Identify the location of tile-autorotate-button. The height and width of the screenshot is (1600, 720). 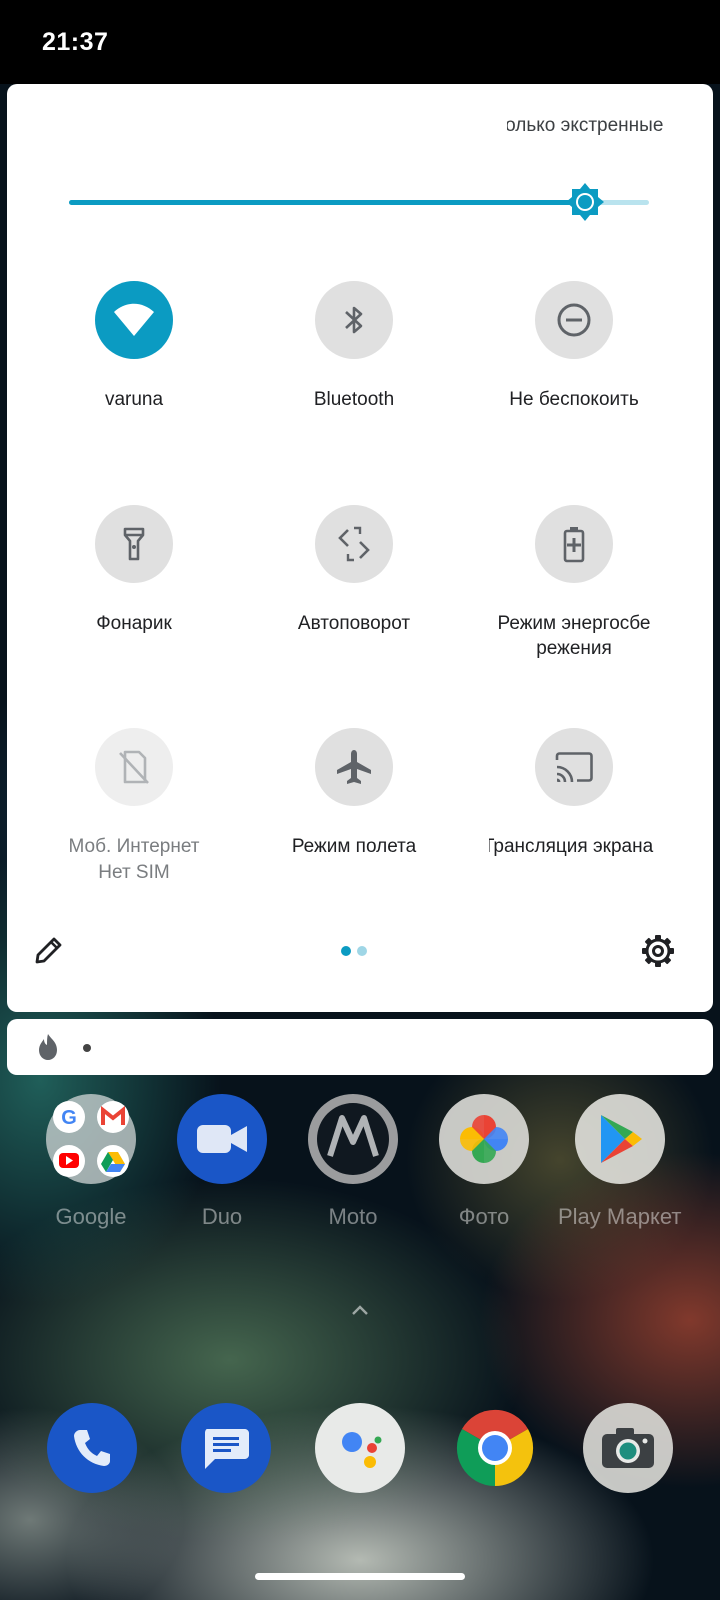
(354, 544).